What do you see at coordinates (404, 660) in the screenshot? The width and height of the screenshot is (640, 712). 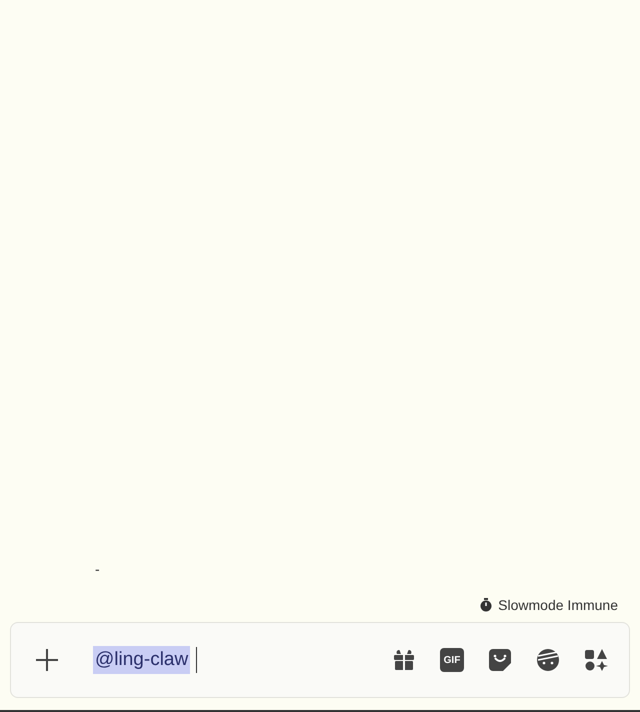 I see `gift-icon` at bounding box center [404, 660].